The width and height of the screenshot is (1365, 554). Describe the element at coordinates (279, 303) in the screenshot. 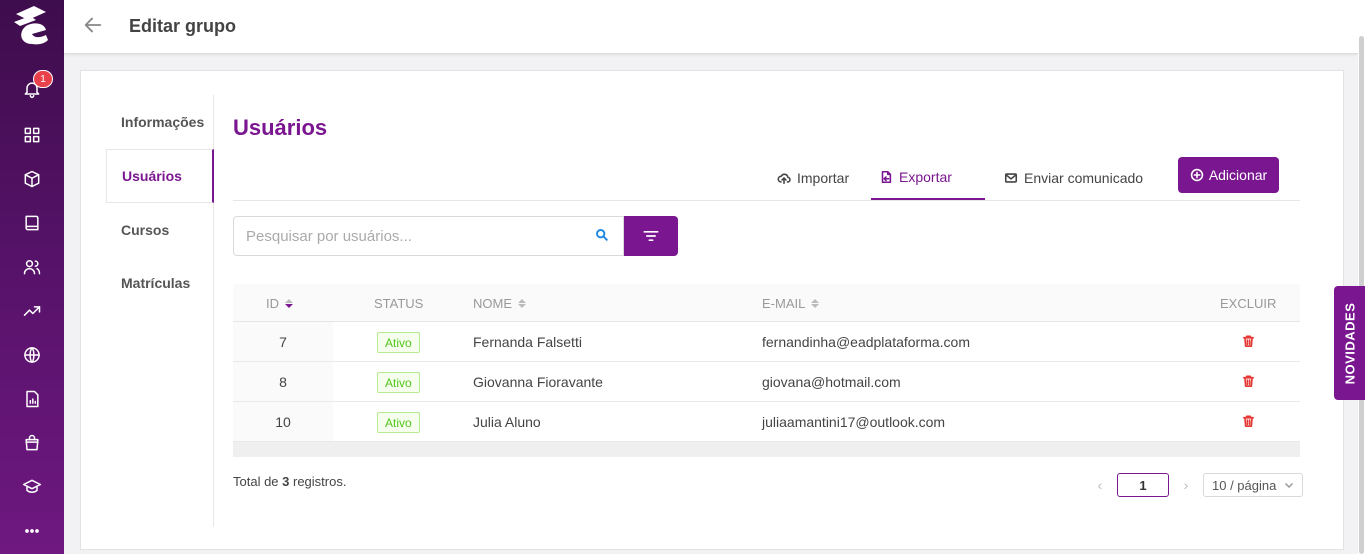

I see `column-id: ID` at that location.